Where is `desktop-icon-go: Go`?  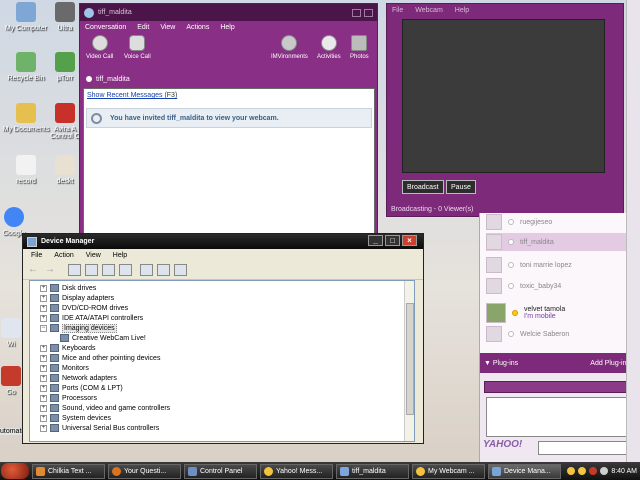 desktop-icon-go: Go is located at coordinates (11, 381).